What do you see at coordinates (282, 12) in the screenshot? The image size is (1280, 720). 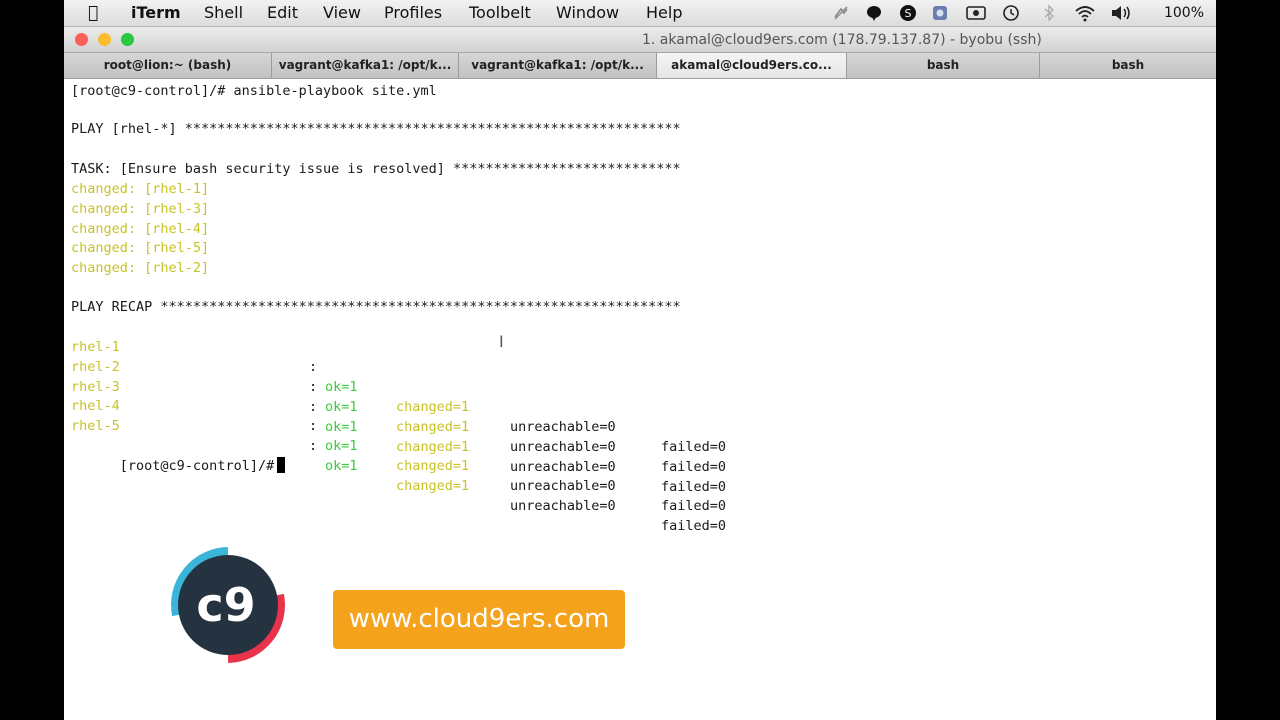 I see `menu-edit: Edit` at bounding box center [282, 12].